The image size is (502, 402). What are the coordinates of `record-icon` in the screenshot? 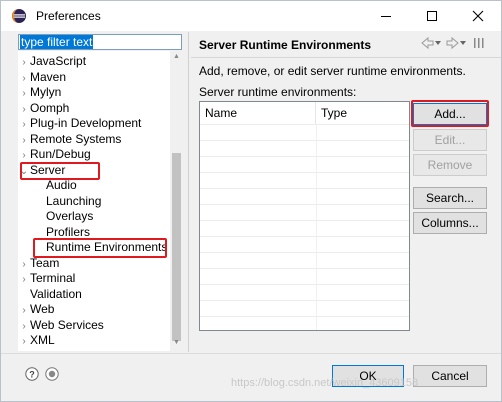 It's located at (52, 374).